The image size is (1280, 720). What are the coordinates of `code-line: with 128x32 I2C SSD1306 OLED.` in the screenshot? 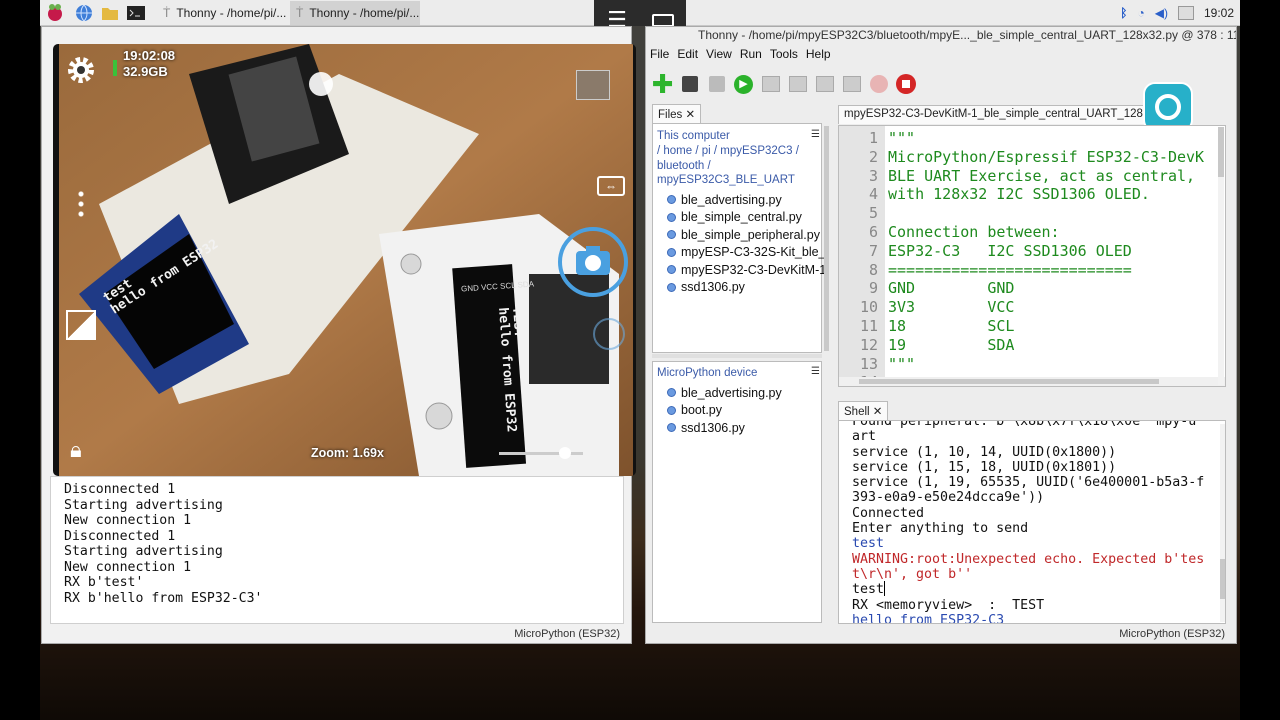 It's located at (1046, 194).